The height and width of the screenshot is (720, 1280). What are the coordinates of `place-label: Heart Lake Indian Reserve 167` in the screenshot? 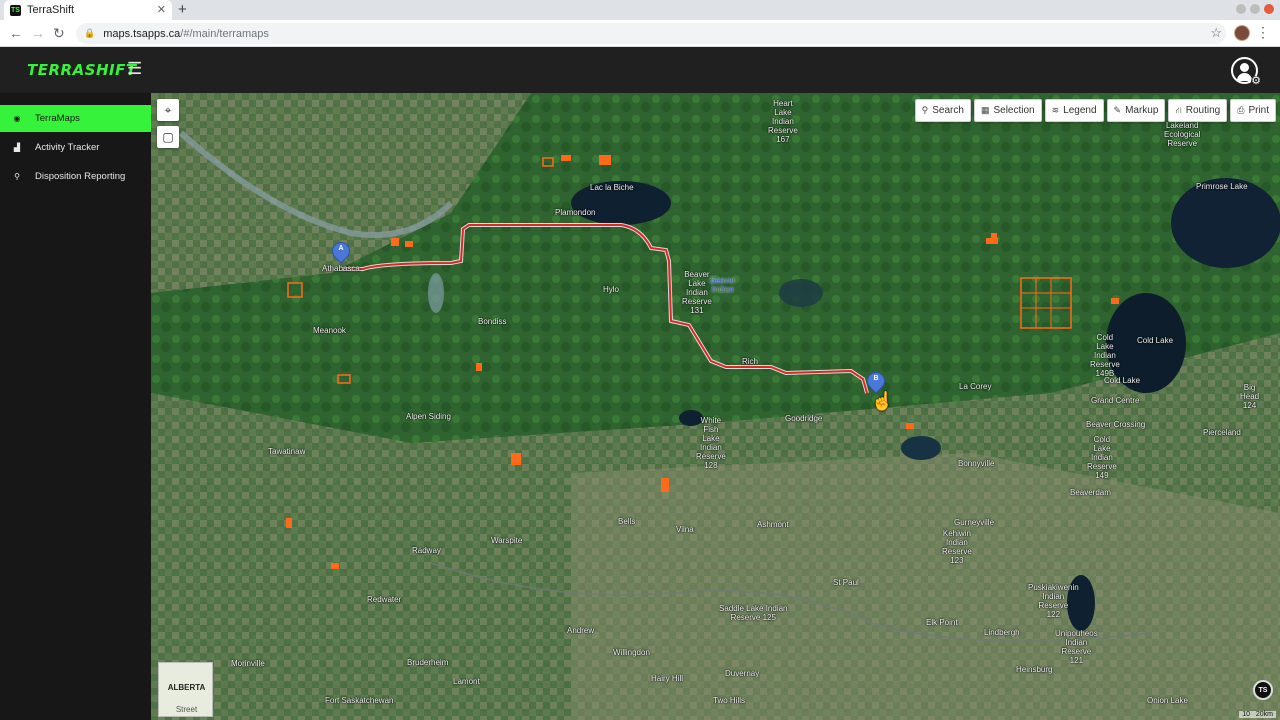 It's located at (783, 121).